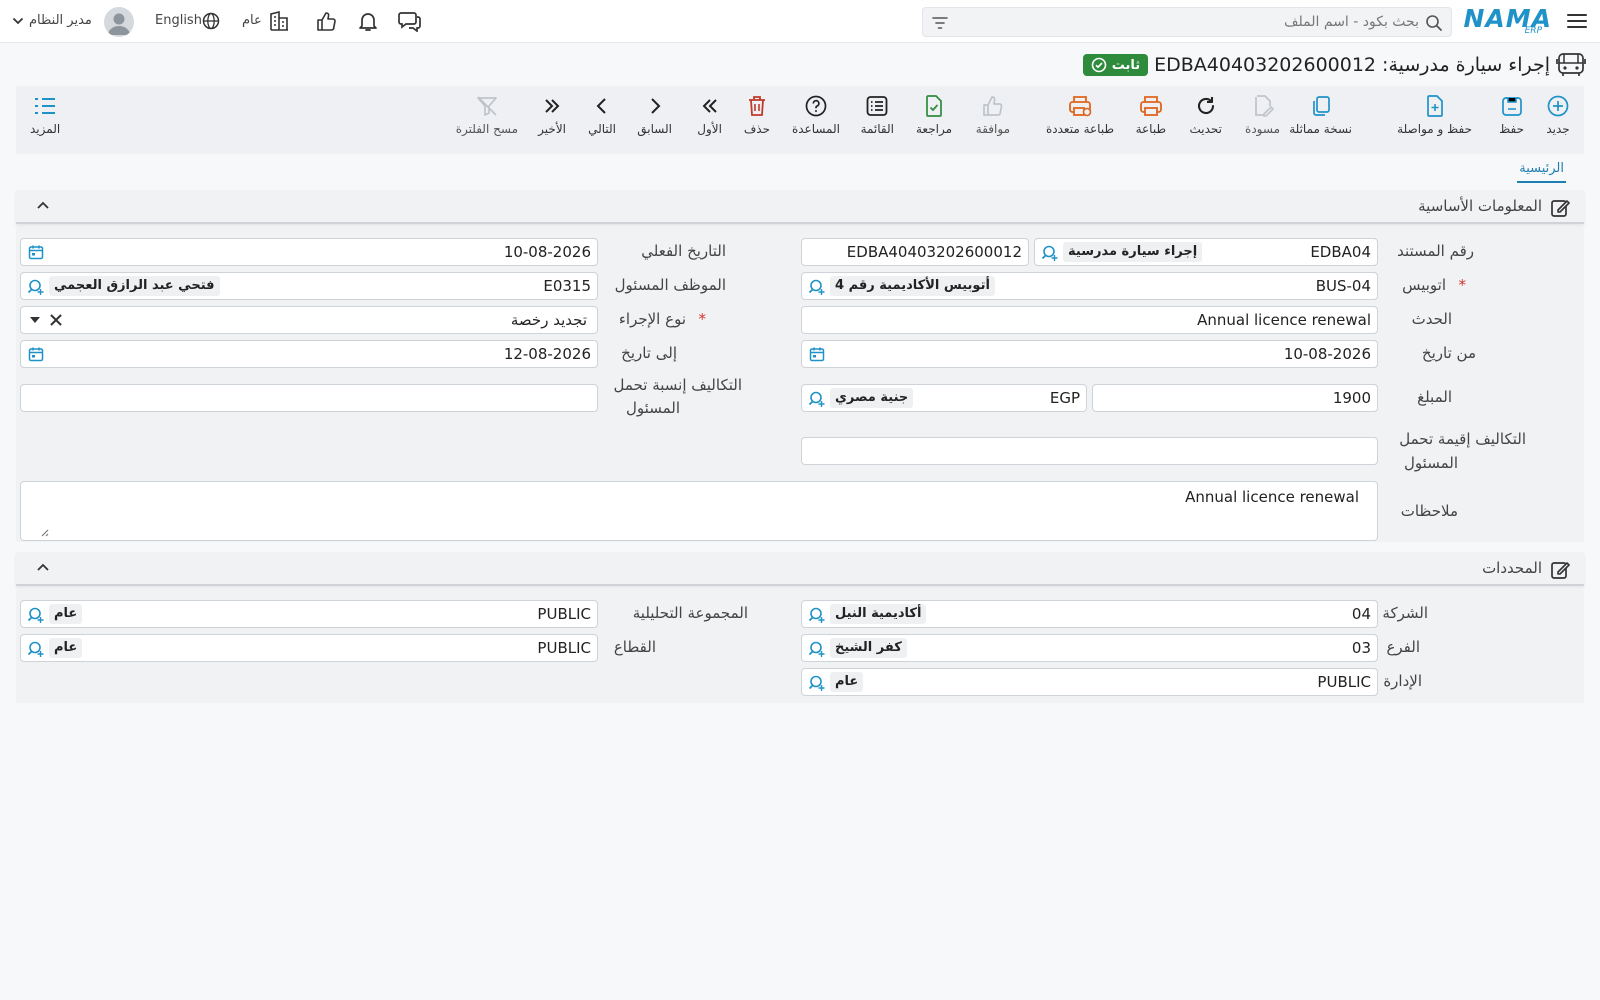 The height and width of the screenshot is (1000, 1600). Describe the element at coordinates (1151, 120) in the screenshot. I see `print-button: طباعة` at that location.